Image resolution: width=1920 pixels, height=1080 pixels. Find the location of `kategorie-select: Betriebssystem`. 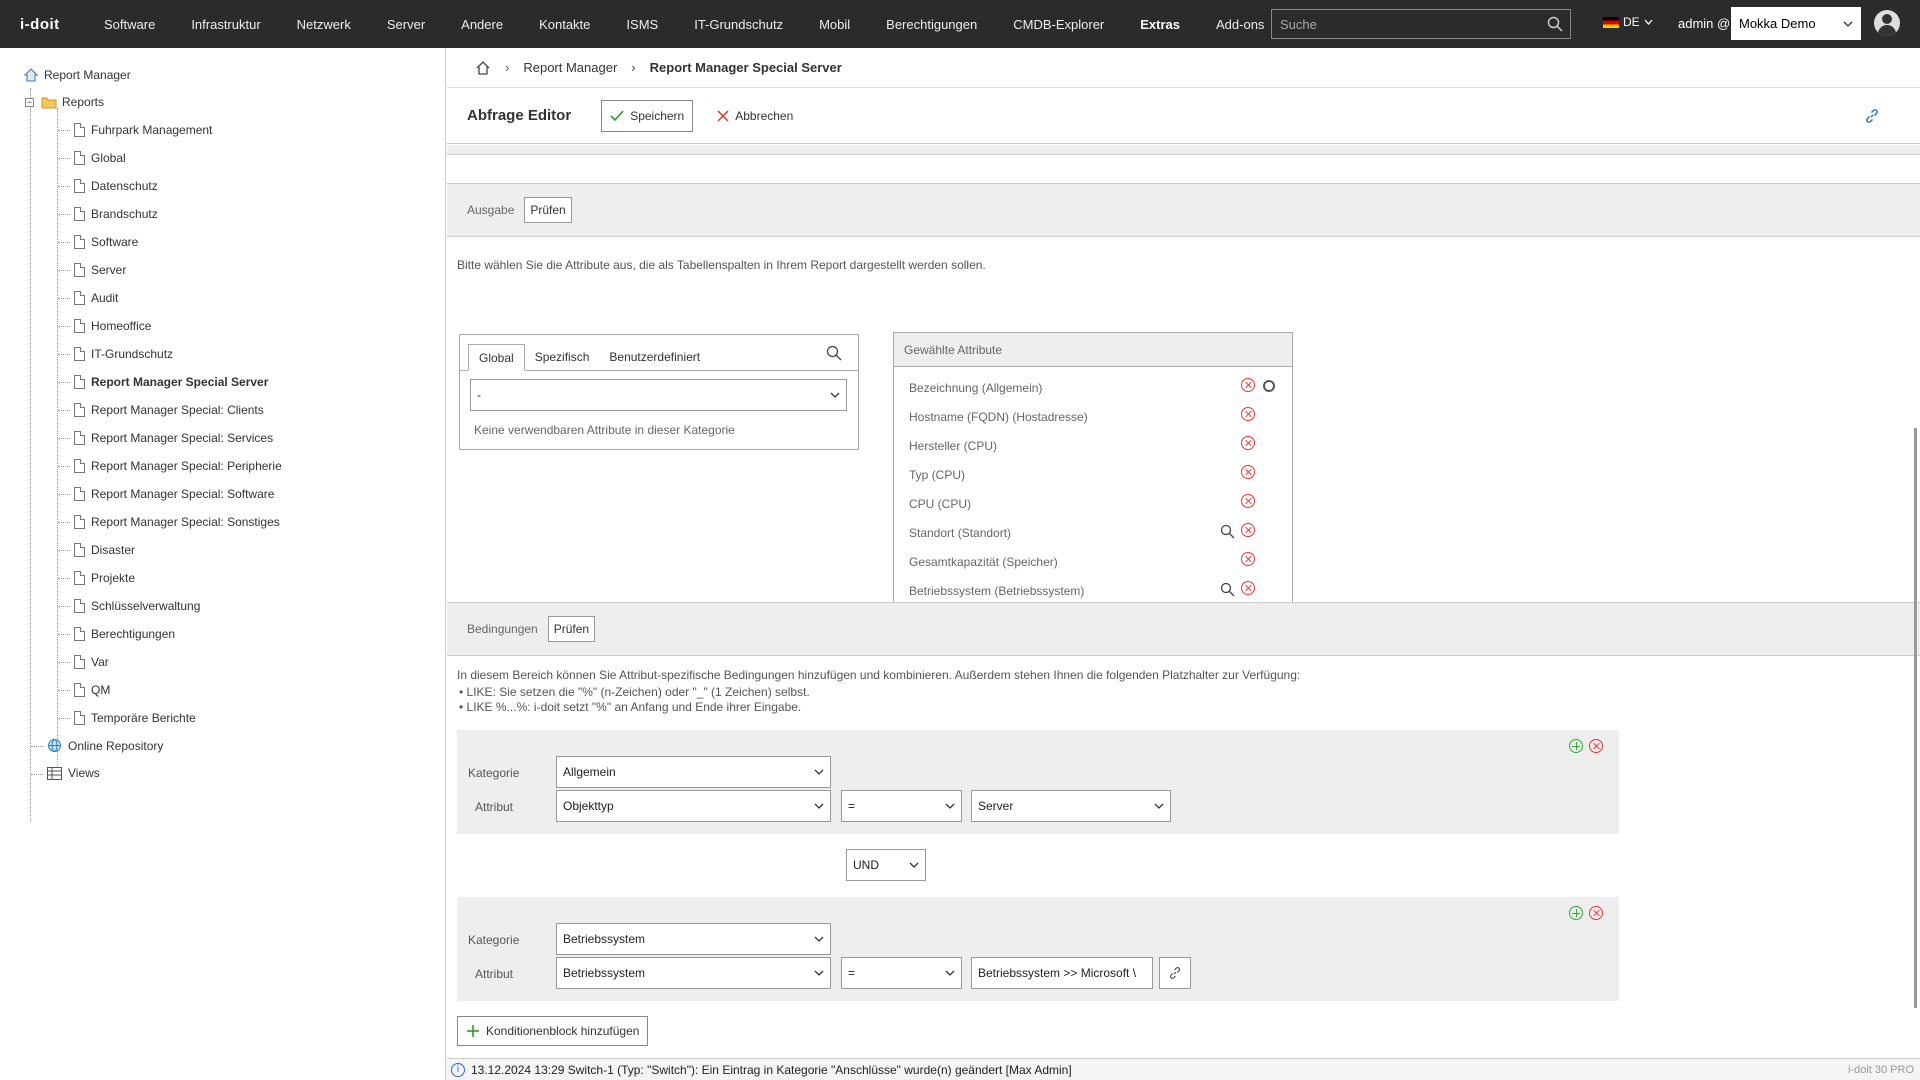

kategorie-select: Betriebssystem is located at coordinates (693, 939).